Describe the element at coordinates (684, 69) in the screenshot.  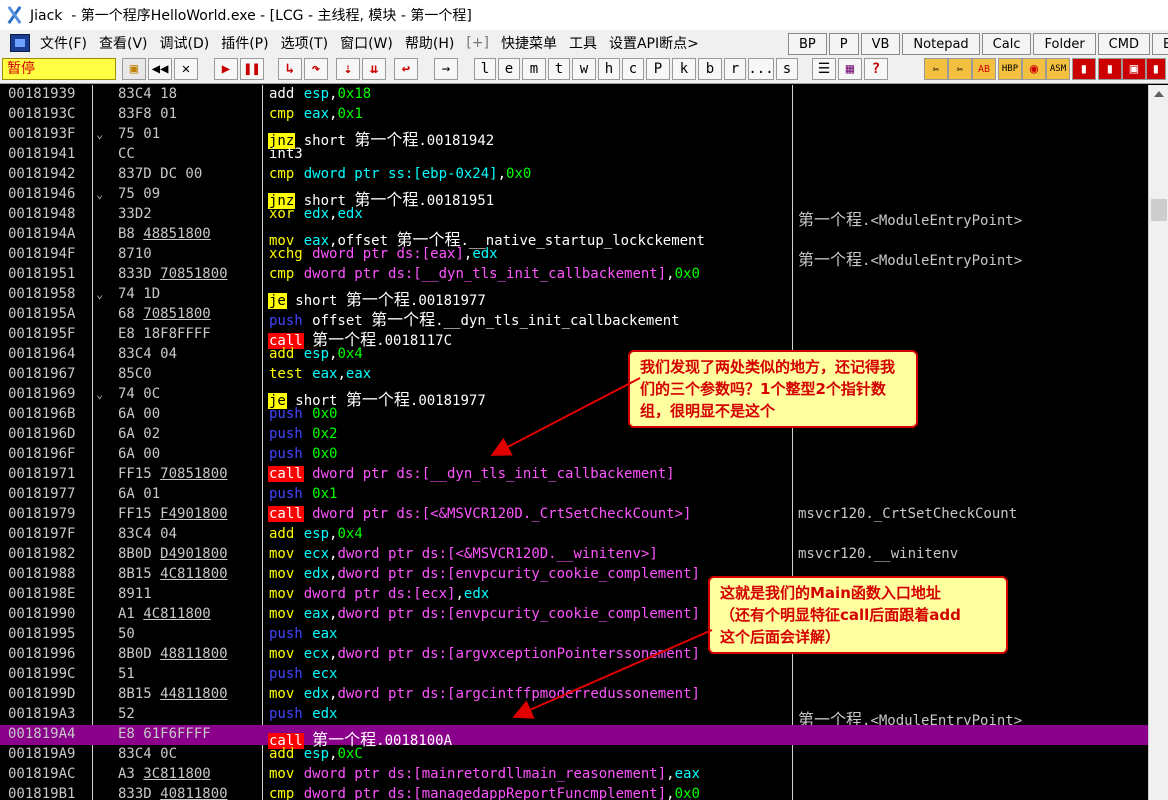
I see `call-stack-button: k` at that location.